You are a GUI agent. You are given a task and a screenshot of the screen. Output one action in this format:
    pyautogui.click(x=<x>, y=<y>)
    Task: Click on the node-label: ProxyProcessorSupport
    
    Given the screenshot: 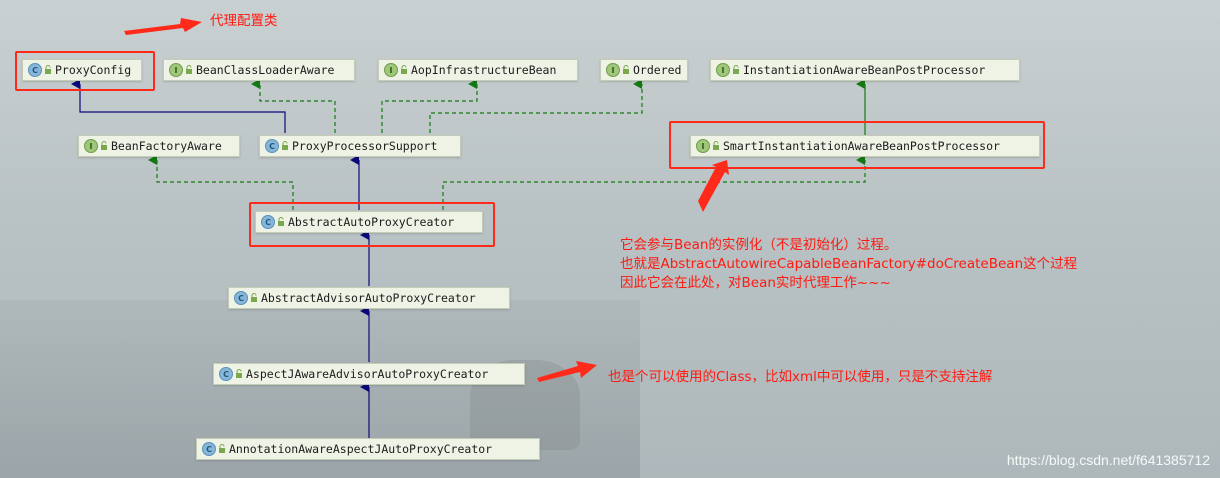 What is the action you would take?
    pyautogui.click(x=365, y=146)
    